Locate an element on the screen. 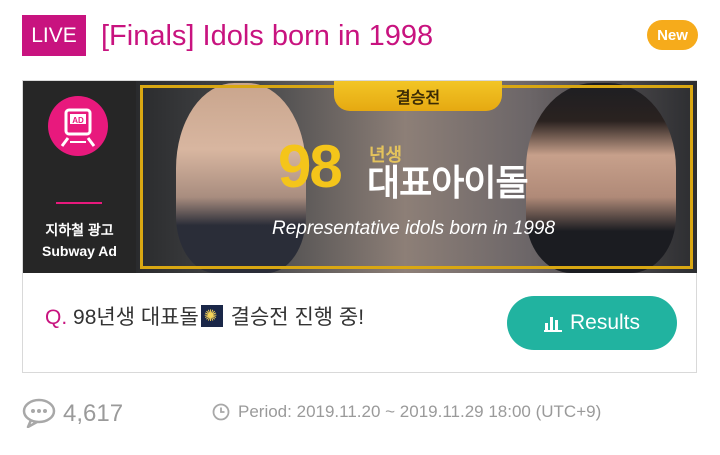  clock-icon is located at coordinates (221, 414).